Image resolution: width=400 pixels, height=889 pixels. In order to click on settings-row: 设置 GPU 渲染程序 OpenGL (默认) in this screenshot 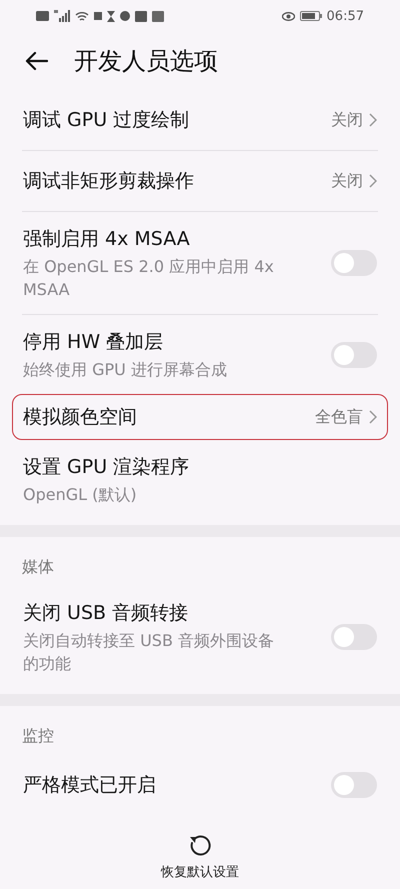, I will do `click(200, 479)`.